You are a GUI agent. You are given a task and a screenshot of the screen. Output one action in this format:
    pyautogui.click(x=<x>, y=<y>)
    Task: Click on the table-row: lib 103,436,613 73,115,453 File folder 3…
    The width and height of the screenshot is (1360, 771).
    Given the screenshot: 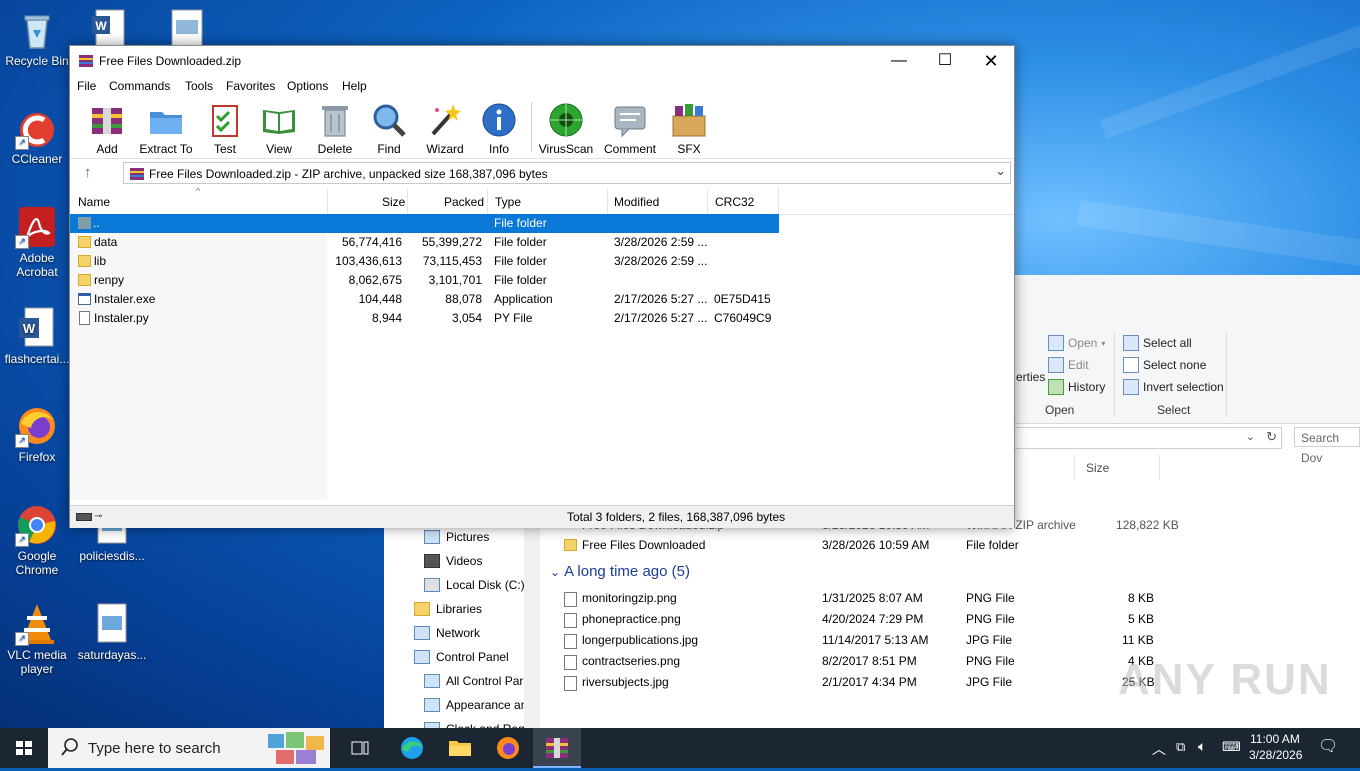 What is the action you would take?
    pyautogui.click(x=424, y=261)
    